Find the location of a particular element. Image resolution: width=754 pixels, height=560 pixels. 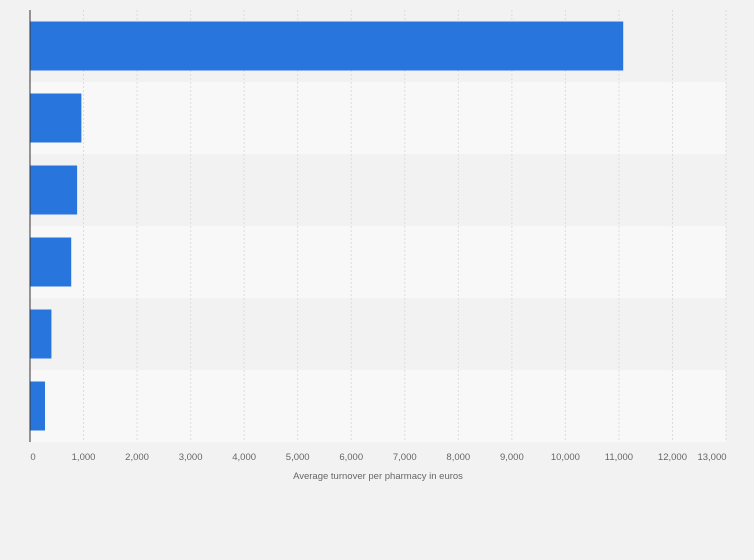

x-tick-label: 8,000 is located at coordinates (458, 457).